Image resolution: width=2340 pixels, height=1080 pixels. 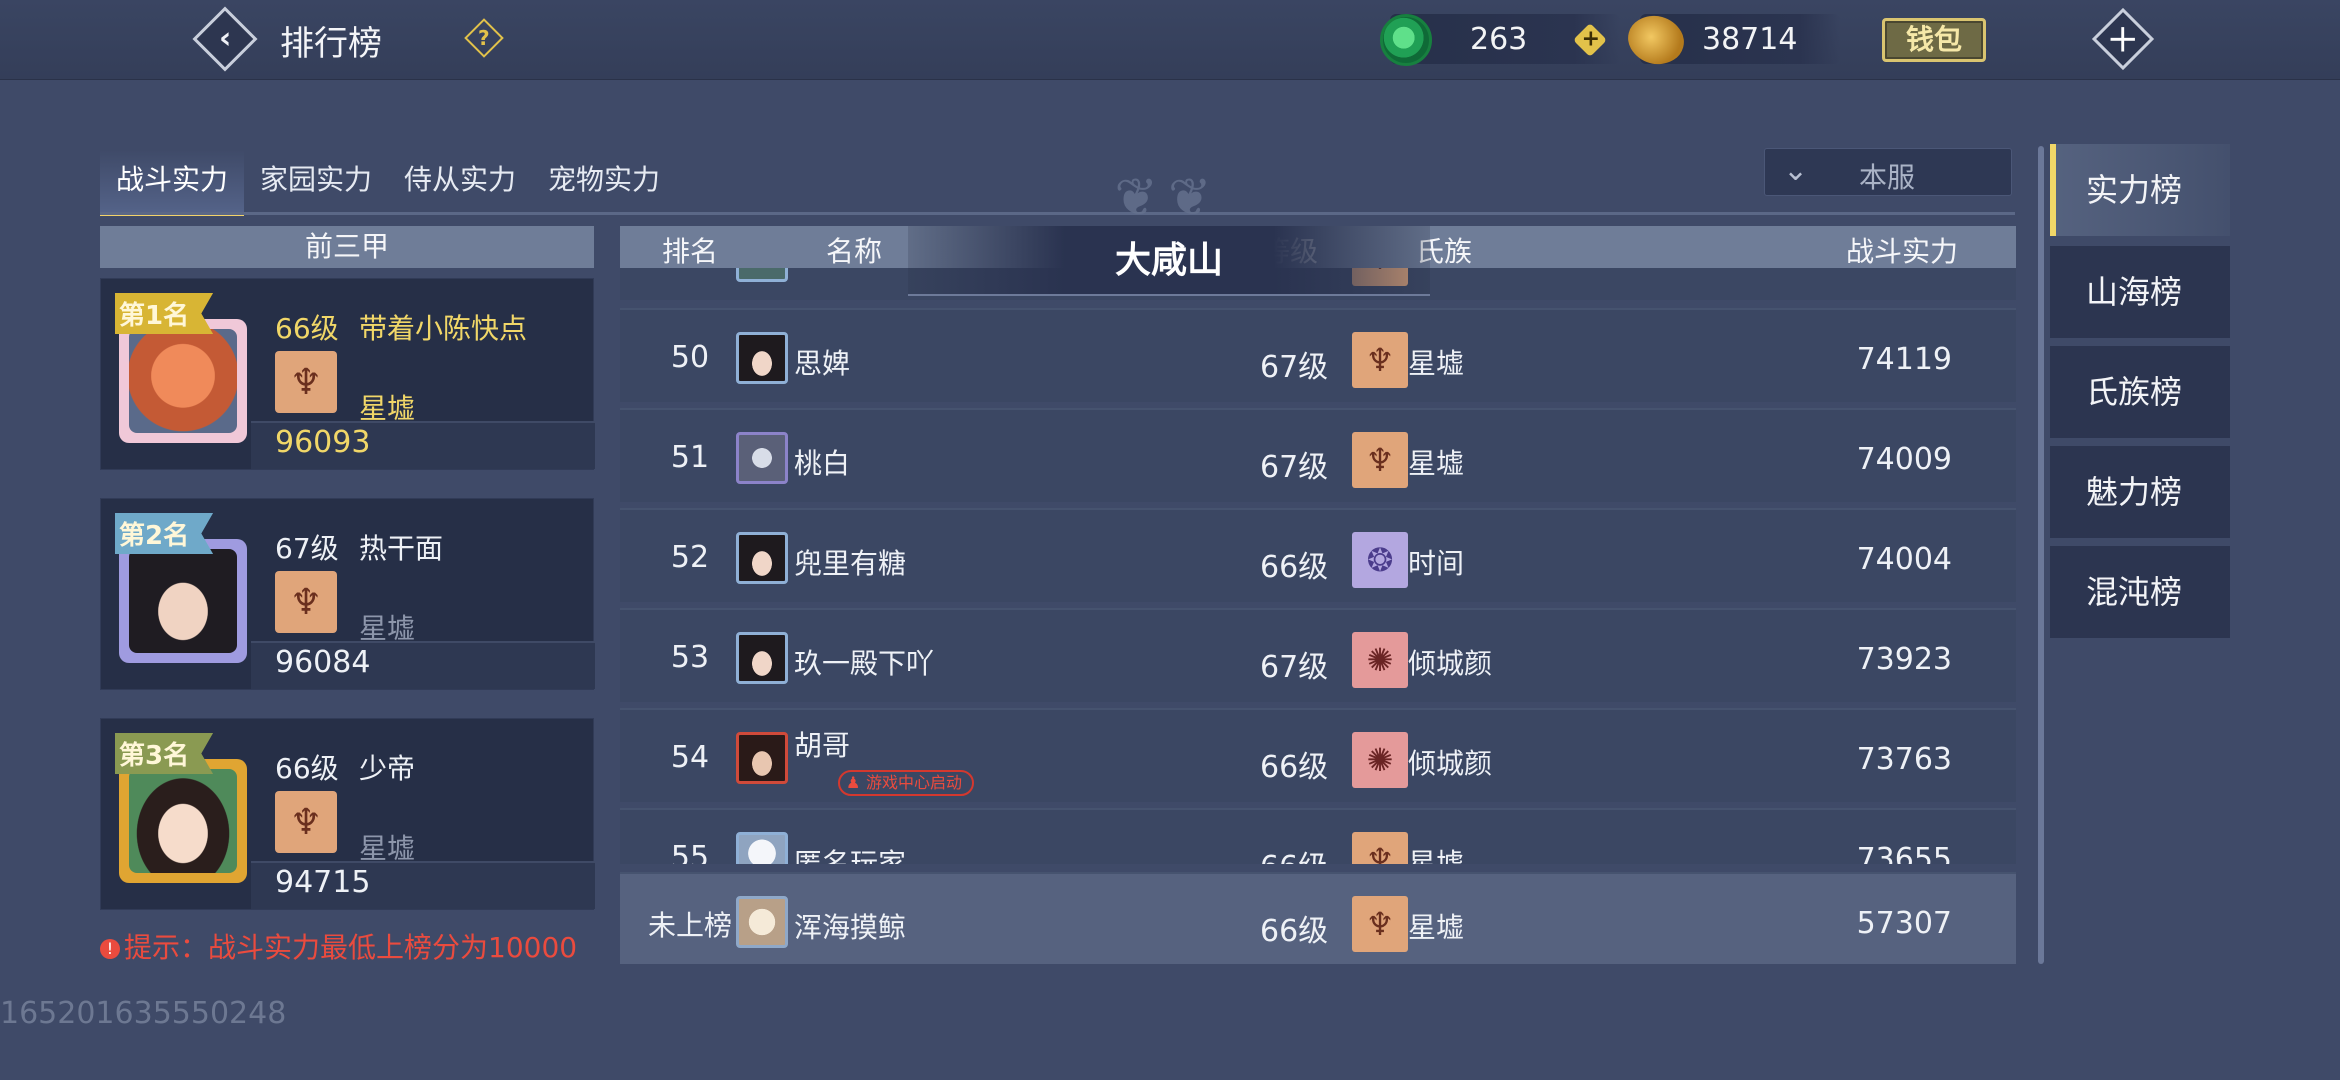 I want to click on tab-home-power: 家园实力, so click(x=316, y=183).